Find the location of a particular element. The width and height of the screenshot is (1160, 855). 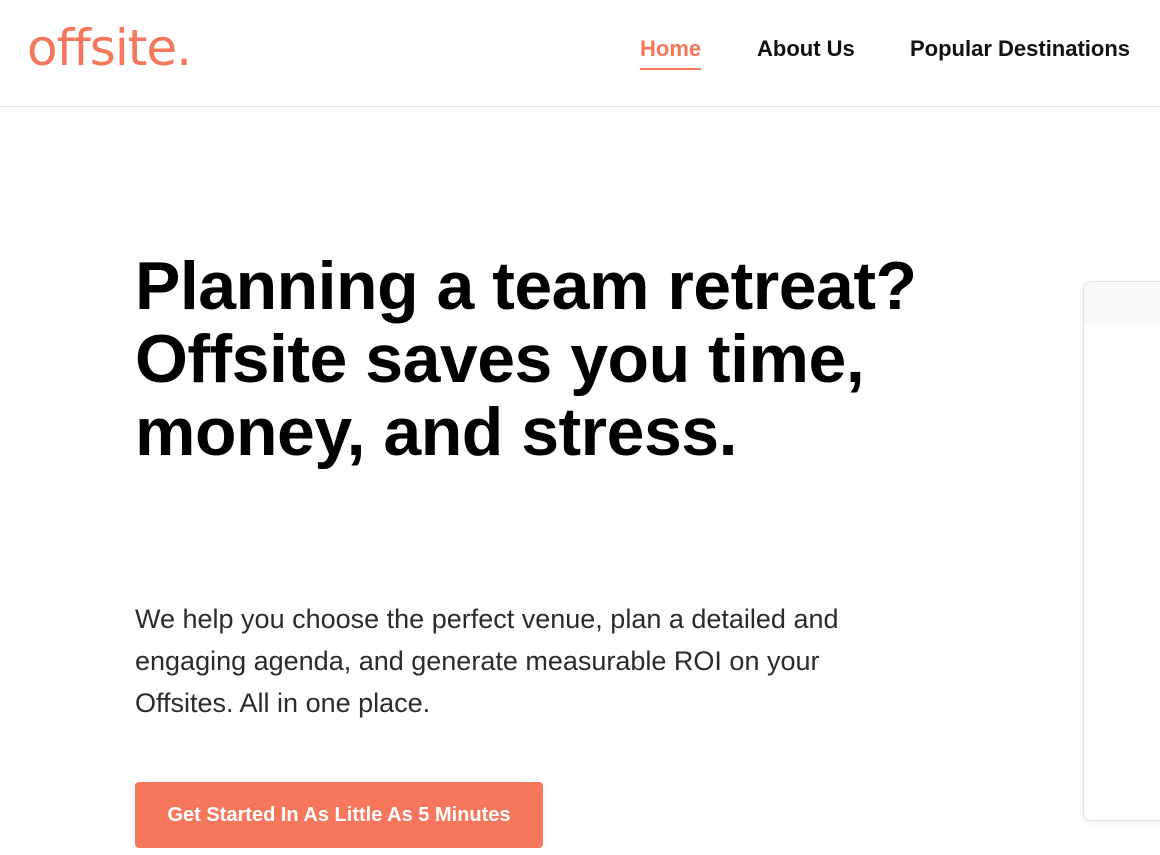

side-card is located at coordinates (1121, 551).